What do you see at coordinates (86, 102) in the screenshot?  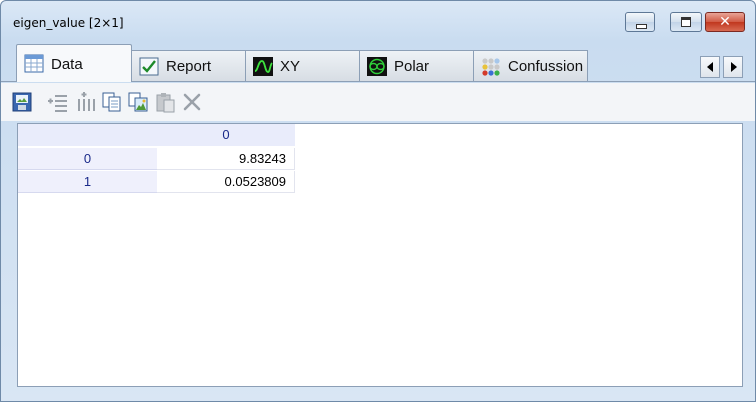 I see `insert-column-icon` at bounding box center [86, 102].